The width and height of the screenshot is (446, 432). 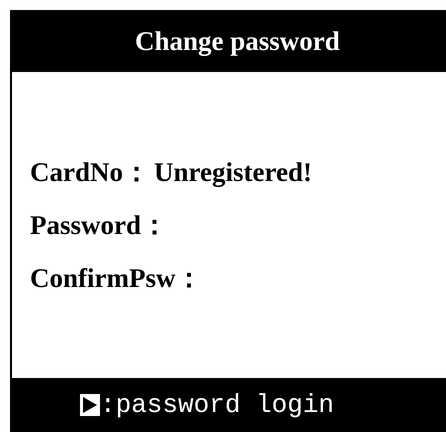 What do you see at coordinates (233, 172) in the screenshot?
I see `field-value: Unregistered!` at bounding box center [233, 172].